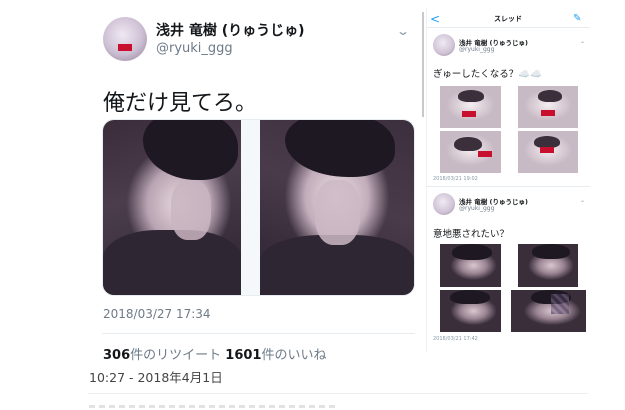 The width and height of the screenshot is (625, 410). What do you see at coordinates (156, 377) in the screenshot?
I see `post-timestamp: 10:27 - 2018年4月1日` at bounding box center [156, 377].